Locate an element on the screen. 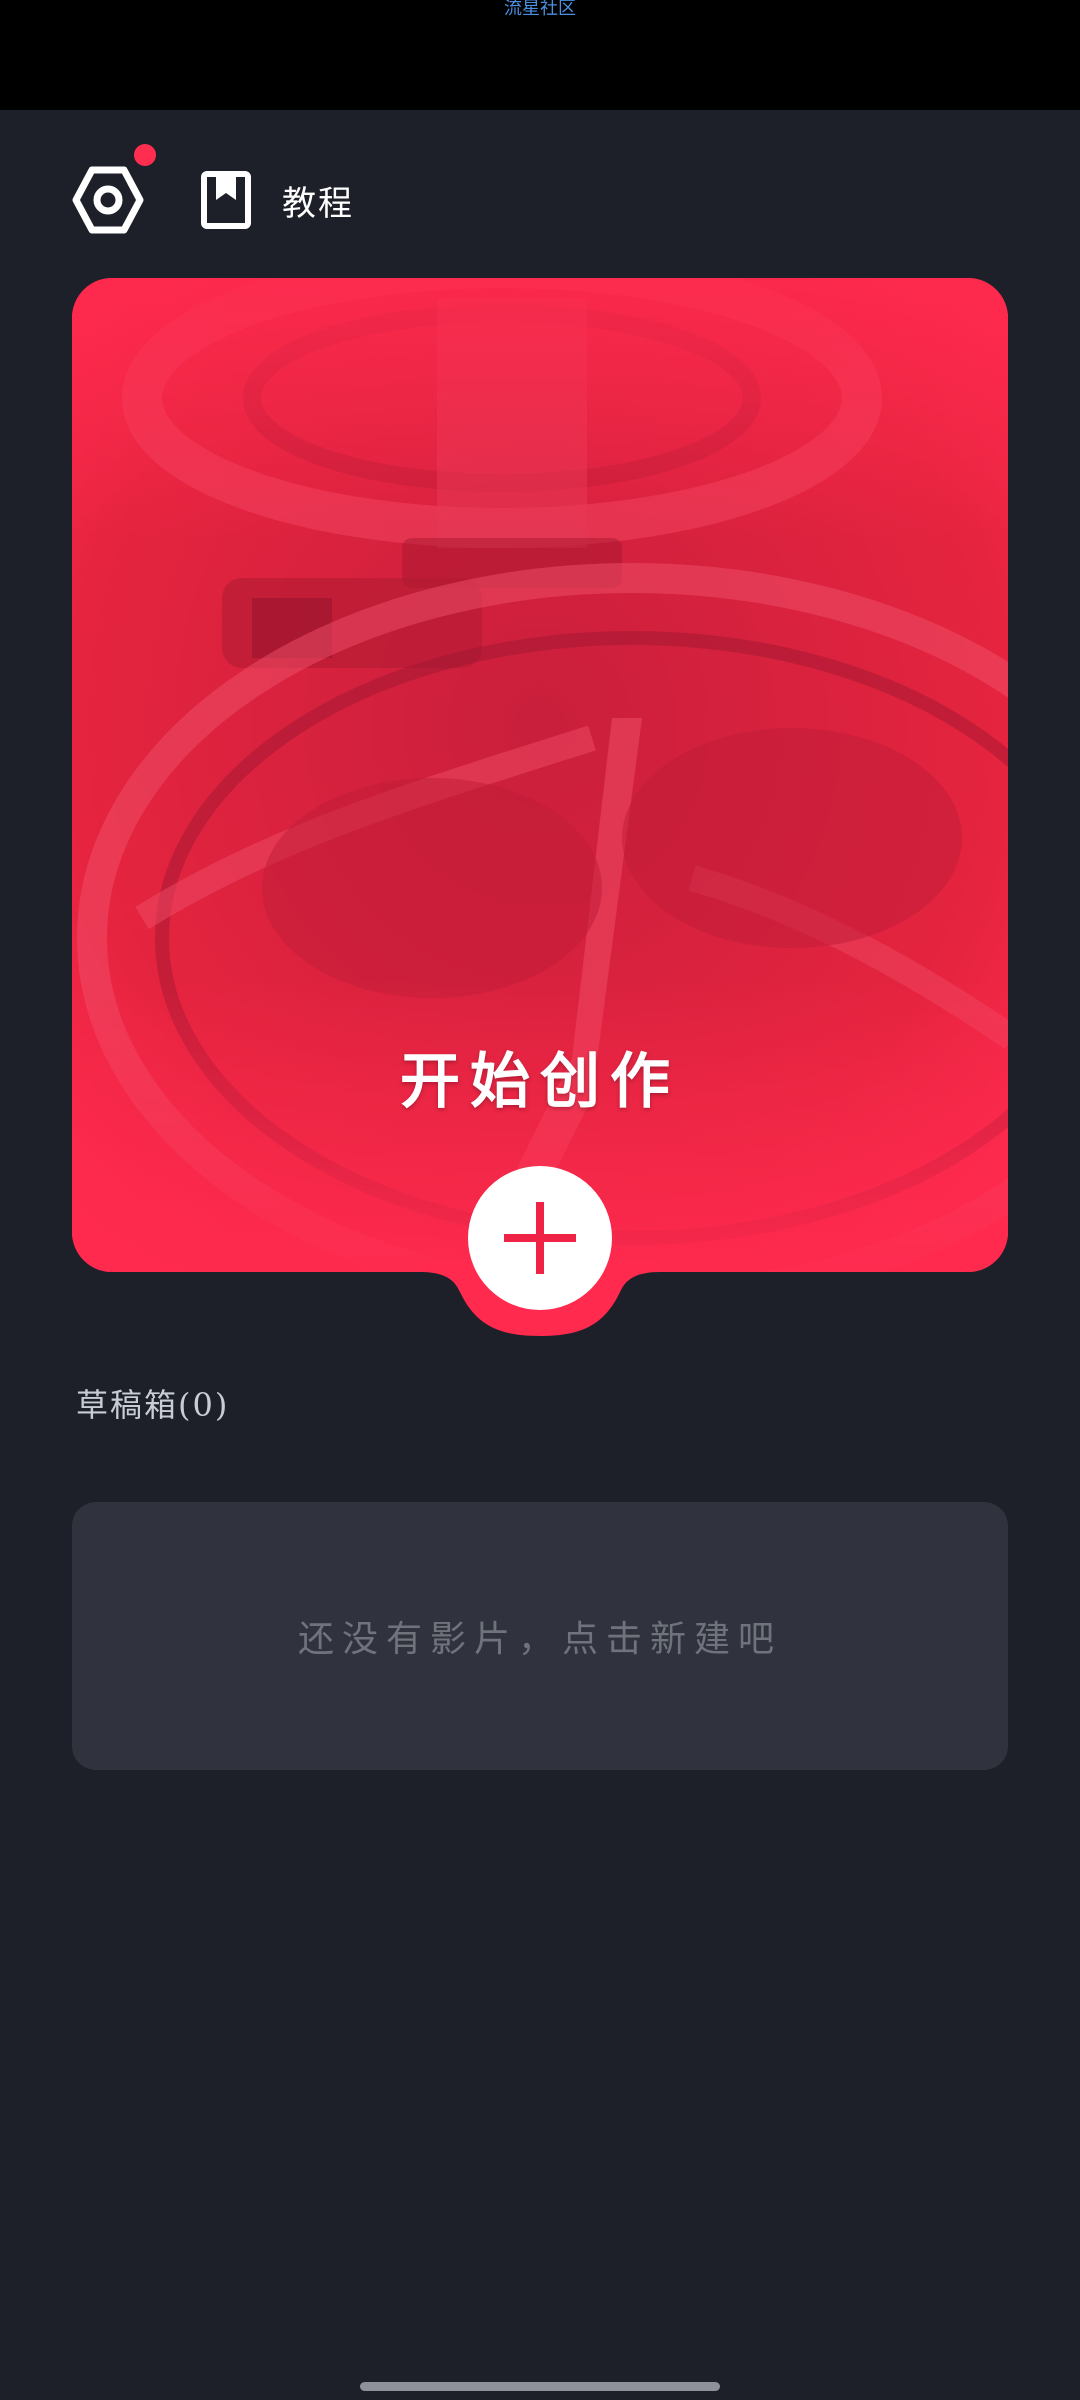 This screenshot has width=1080, height=2400. plus-icon is located at coordinates (540, 1238).